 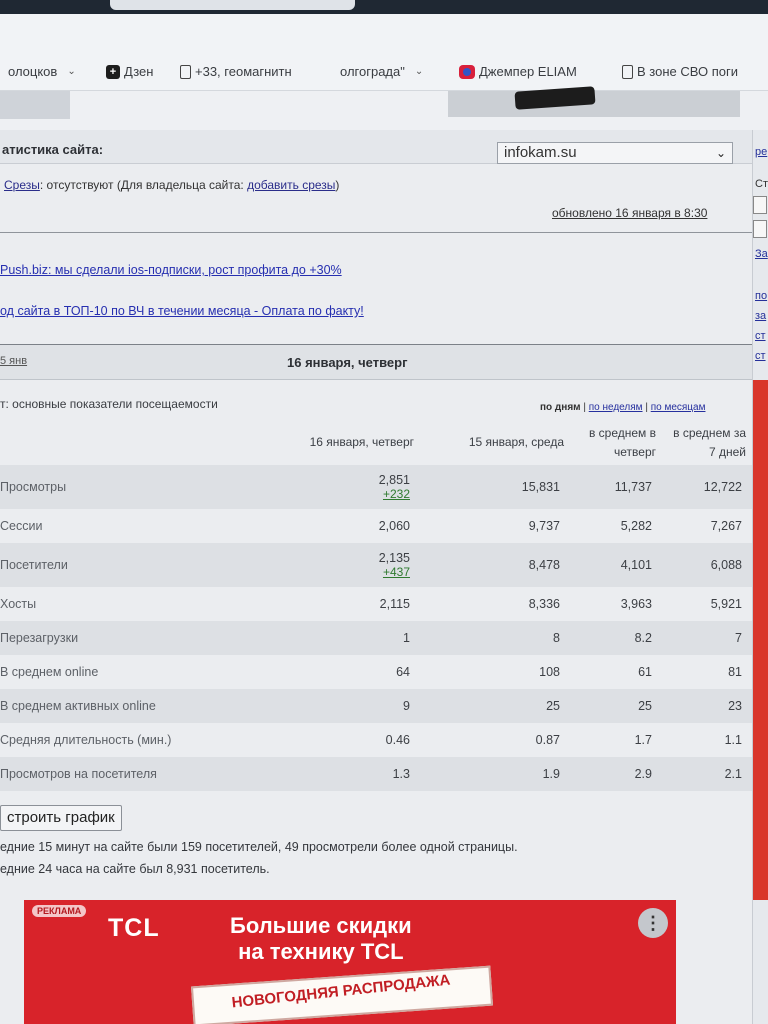 What do you see at coordinates (722, 487) in the screenshot?
I see `cell-avg-7days-value: 12,722` at bounding box center [722, 487].